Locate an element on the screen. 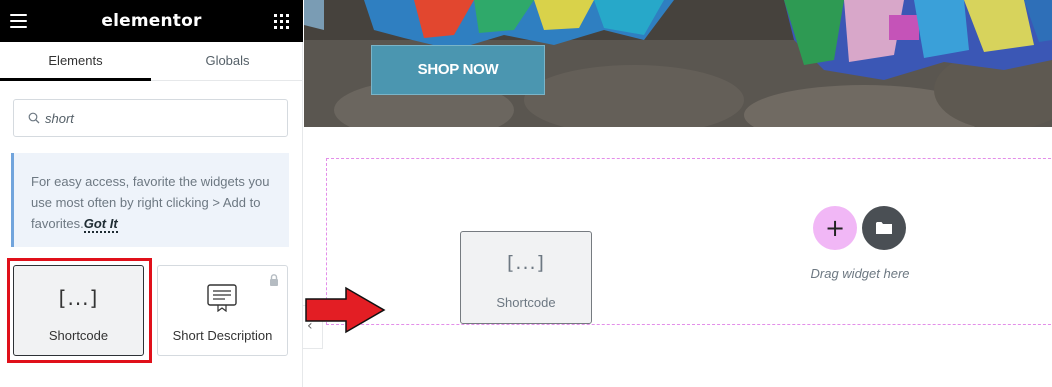  lock-icon is located at coordinates (274, 280).